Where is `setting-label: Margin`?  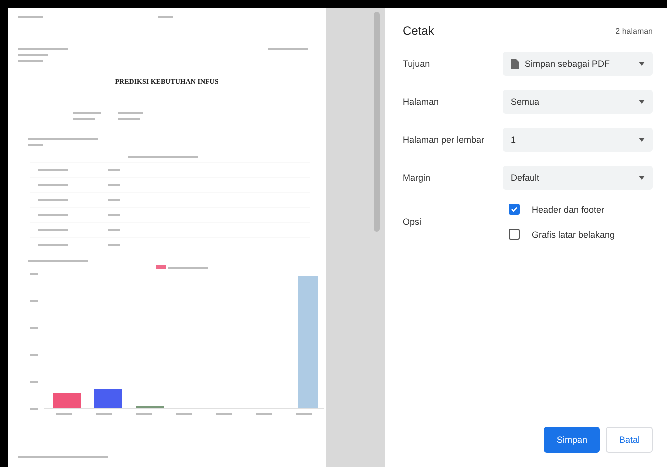
setting-label: Margin is located at coordinates (417, 178).